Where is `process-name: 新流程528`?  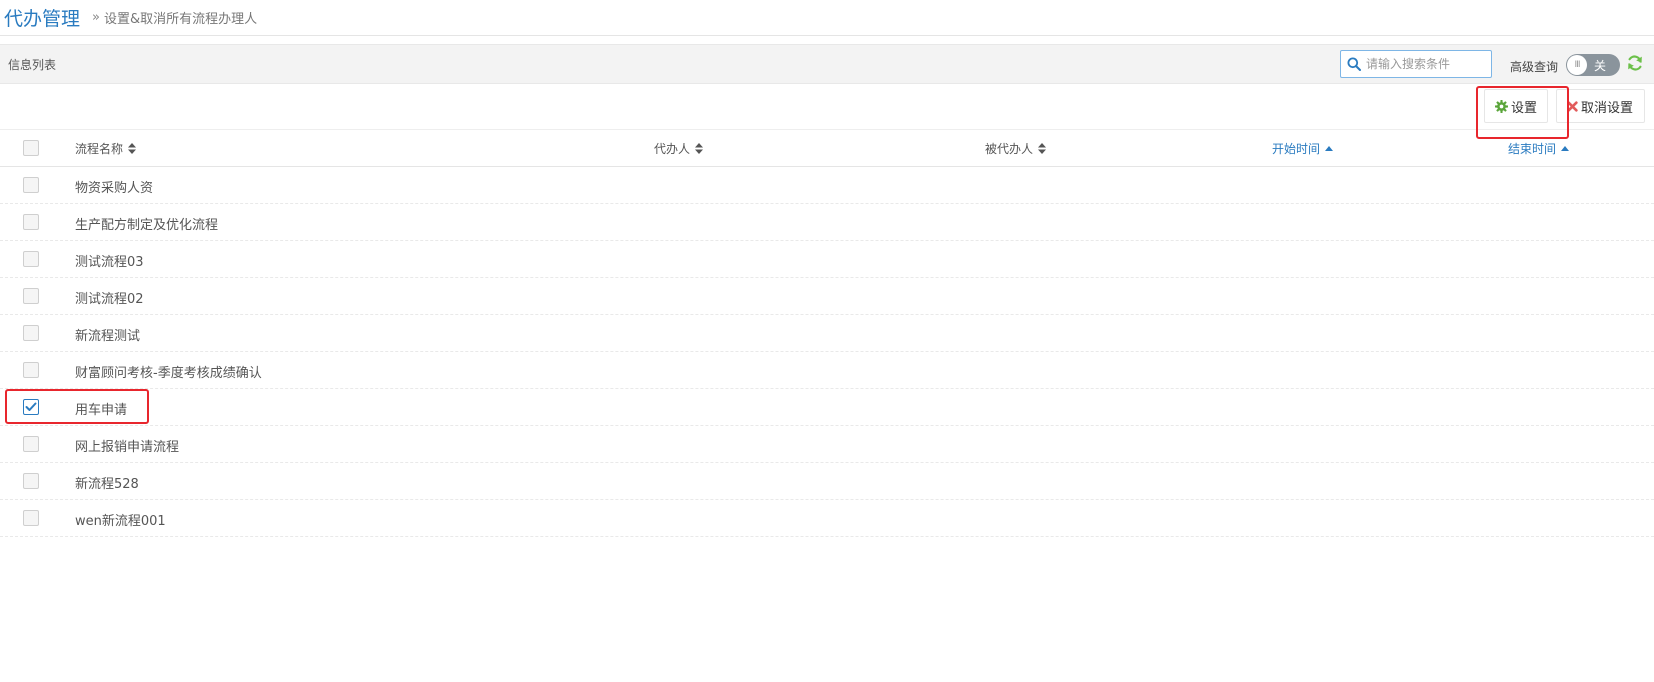 process-name: 新流程528 is located at coordinates (107, 484).